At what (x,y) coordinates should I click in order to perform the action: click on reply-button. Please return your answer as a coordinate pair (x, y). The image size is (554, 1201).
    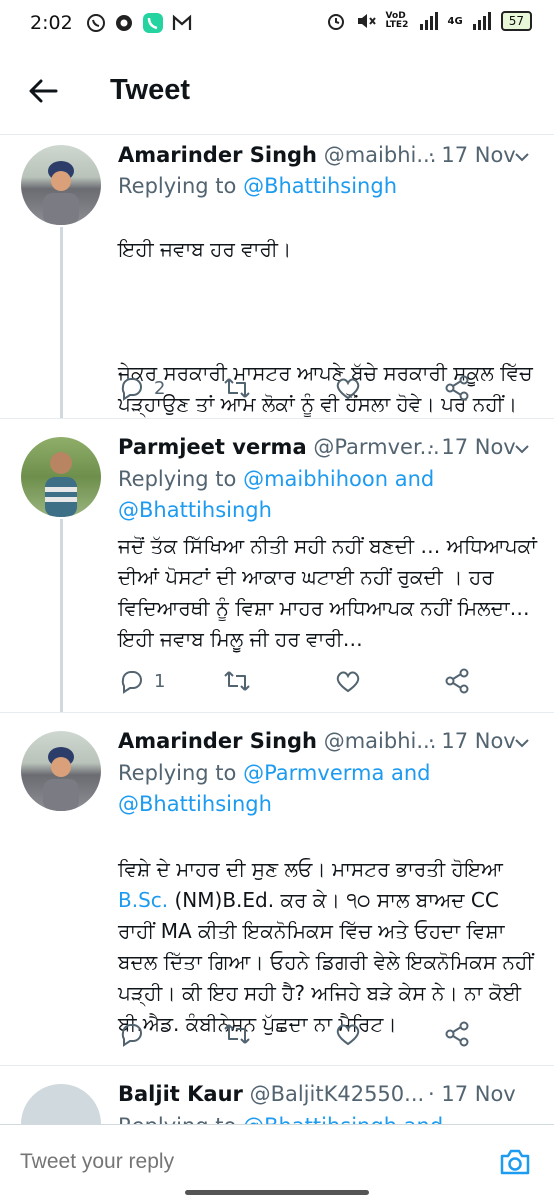
    Looking at the image, I should click on (136, 1034).